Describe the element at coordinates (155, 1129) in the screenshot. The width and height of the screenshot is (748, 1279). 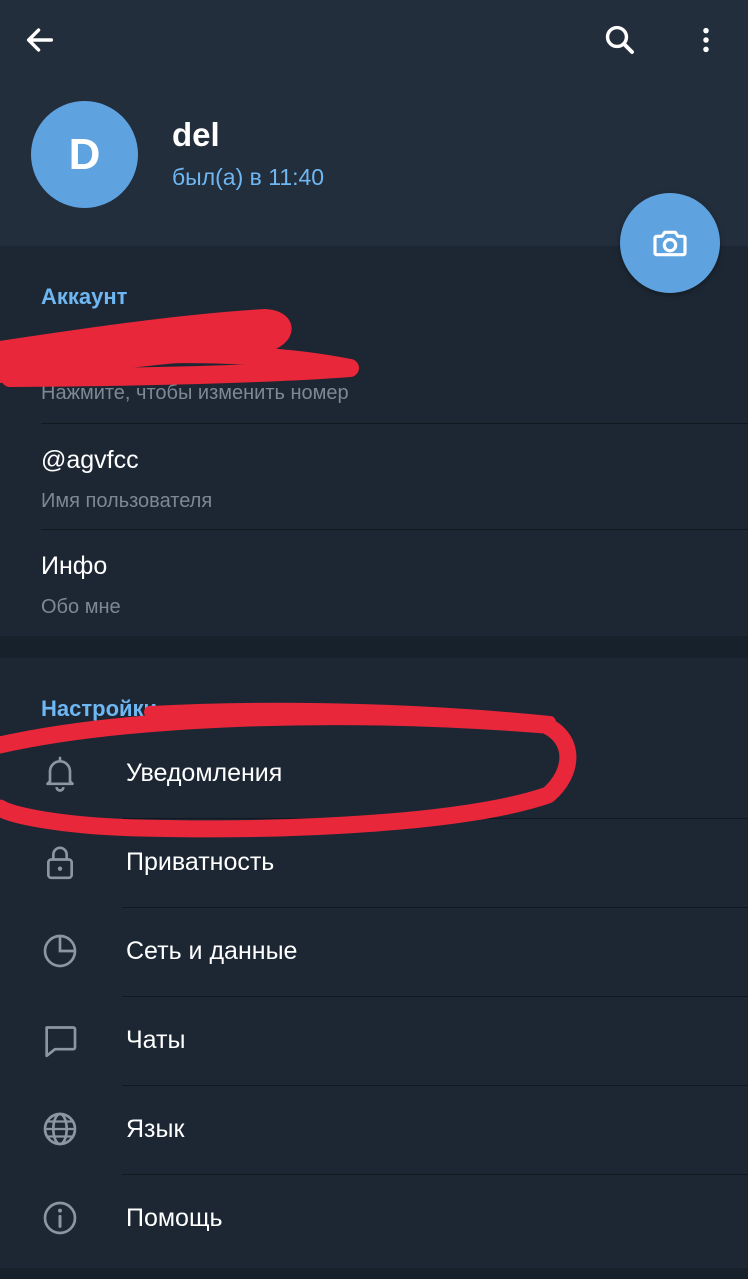
I see `settings-item-label: Язык` at that location.